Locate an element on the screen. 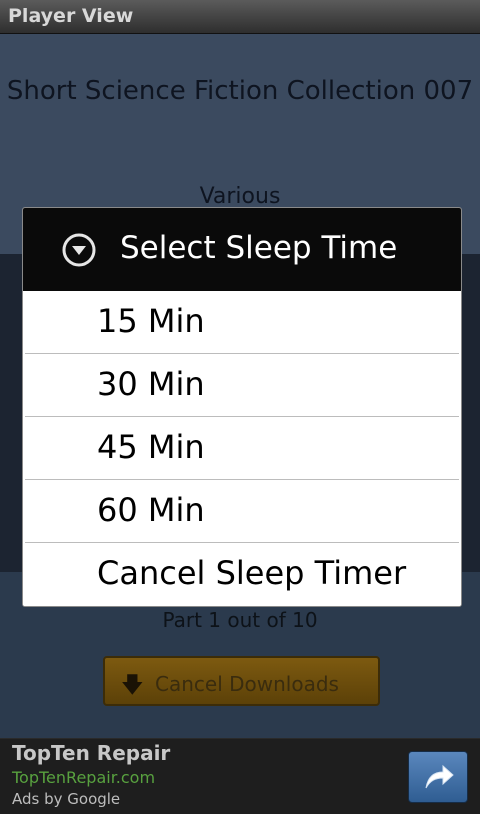 This screenshot has height=814, width=480. option-30-min: 30 Min is located at coordinates (242, 385).